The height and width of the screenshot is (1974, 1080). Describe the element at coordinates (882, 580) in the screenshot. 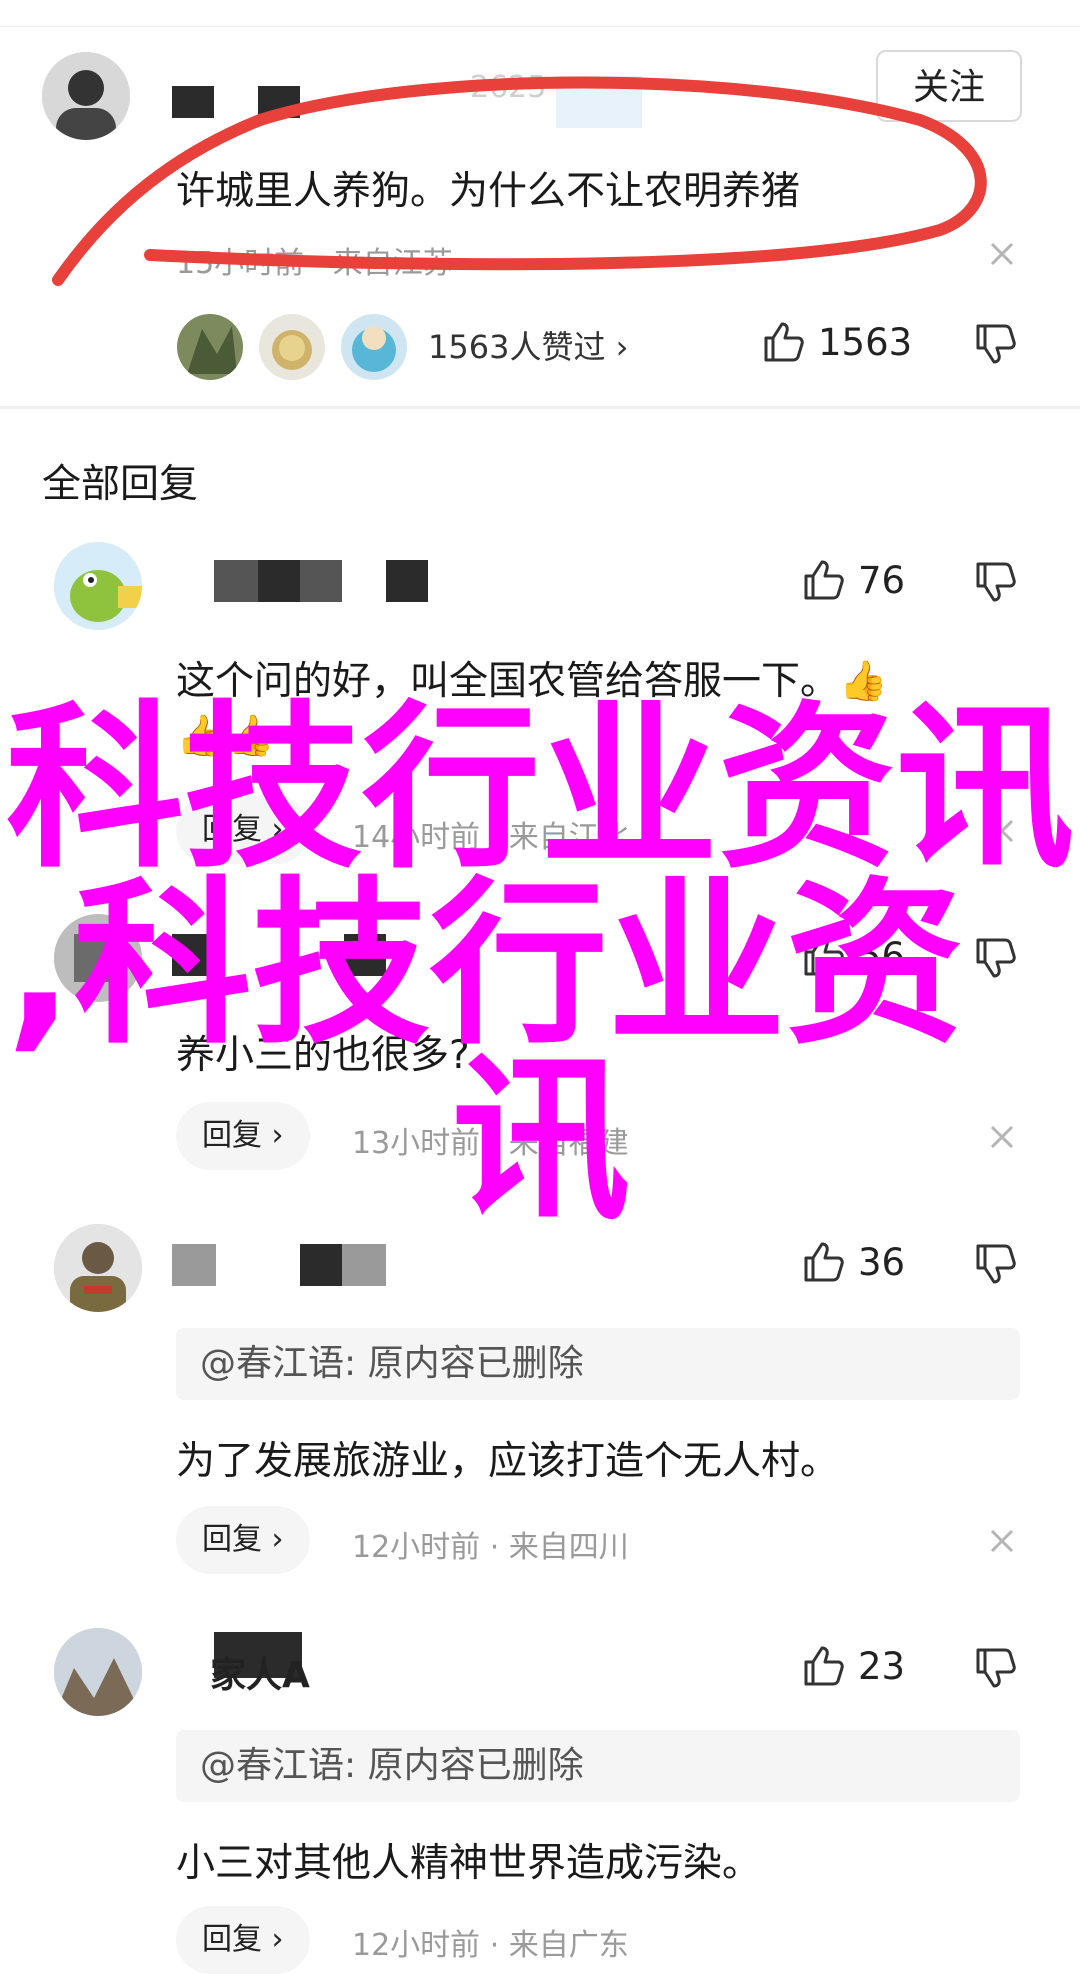

I see `reply-1-like-count: 76` at that location.